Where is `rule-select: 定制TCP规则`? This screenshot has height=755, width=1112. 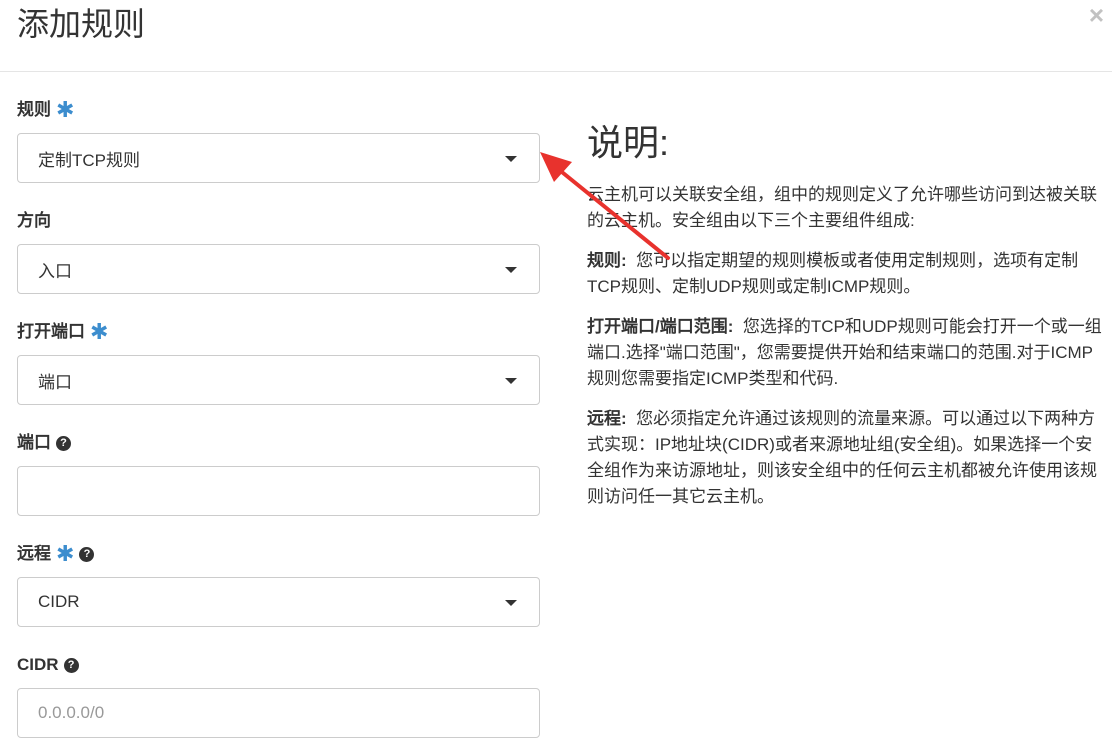
rule-select: 定制TCP规则 is located at coordinates (278, 158).